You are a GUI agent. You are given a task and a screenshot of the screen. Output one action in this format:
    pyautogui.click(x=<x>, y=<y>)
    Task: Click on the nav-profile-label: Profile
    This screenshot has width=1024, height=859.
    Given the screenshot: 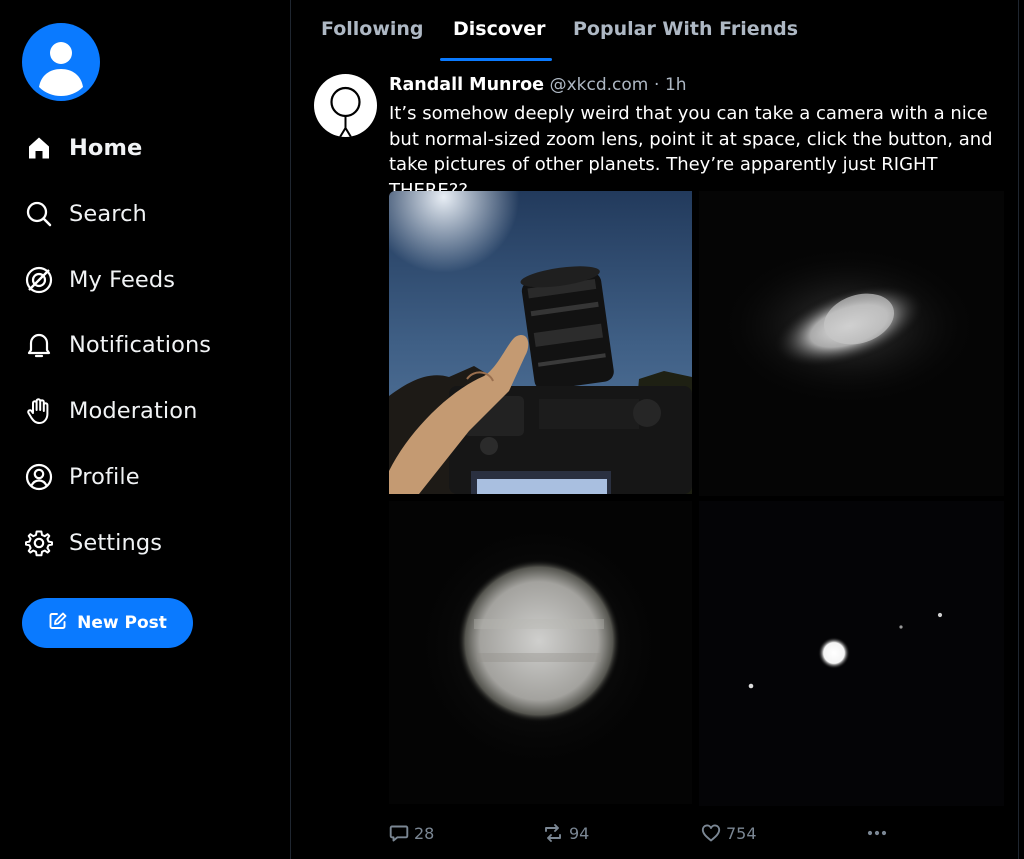 What is the action you would take?
    pyautogui.click(x=104, y=476)
    